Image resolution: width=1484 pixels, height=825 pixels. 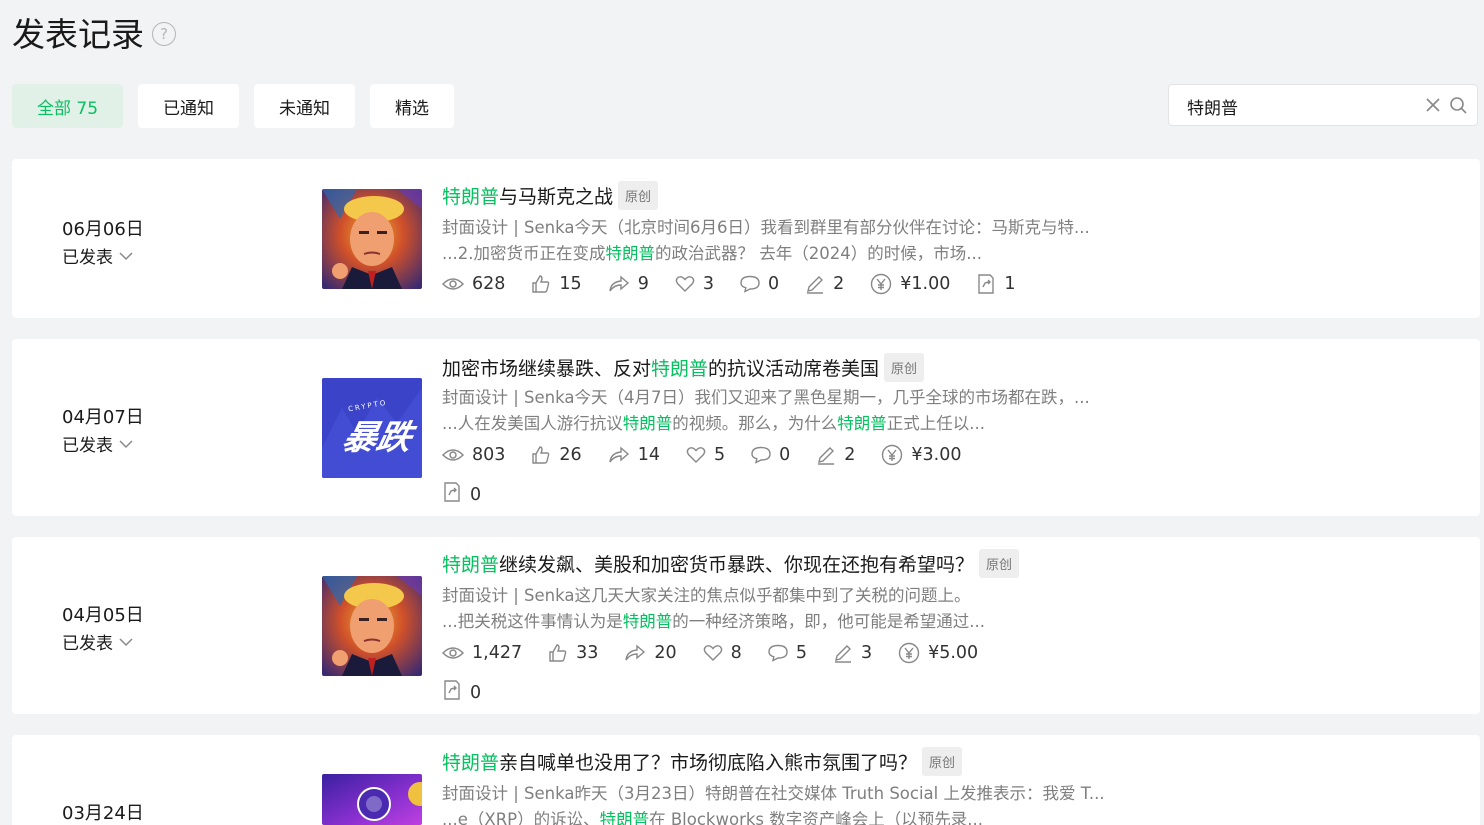 I want to click on pencil-icon, so click(x=826, y=455).